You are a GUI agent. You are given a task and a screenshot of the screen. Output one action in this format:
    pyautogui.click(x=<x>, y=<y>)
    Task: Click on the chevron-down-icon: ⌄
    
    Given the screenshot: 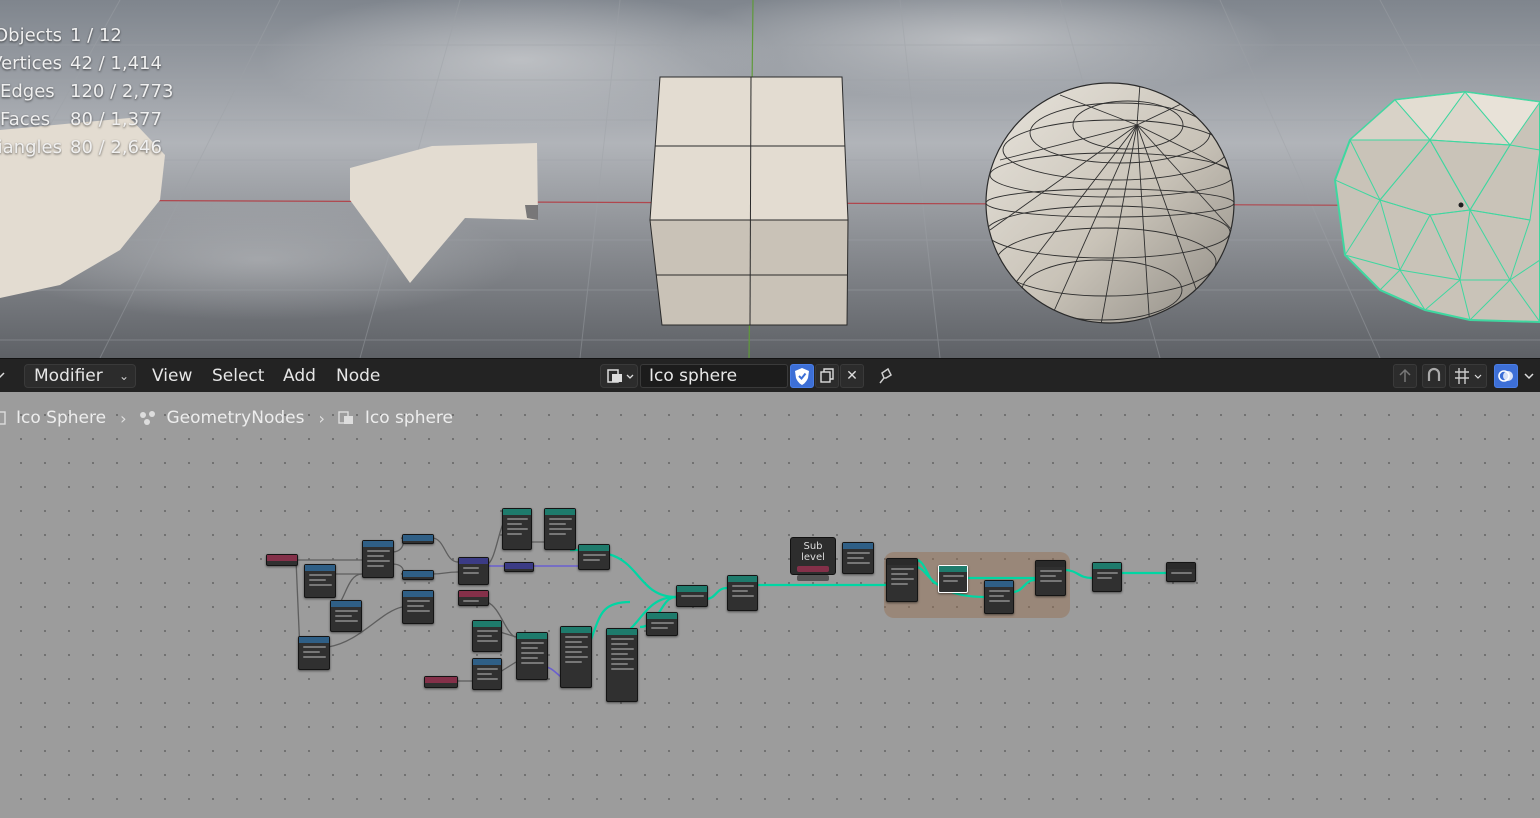 What is the action you would take?
    pyautogui.click(x=123, y=376)
    